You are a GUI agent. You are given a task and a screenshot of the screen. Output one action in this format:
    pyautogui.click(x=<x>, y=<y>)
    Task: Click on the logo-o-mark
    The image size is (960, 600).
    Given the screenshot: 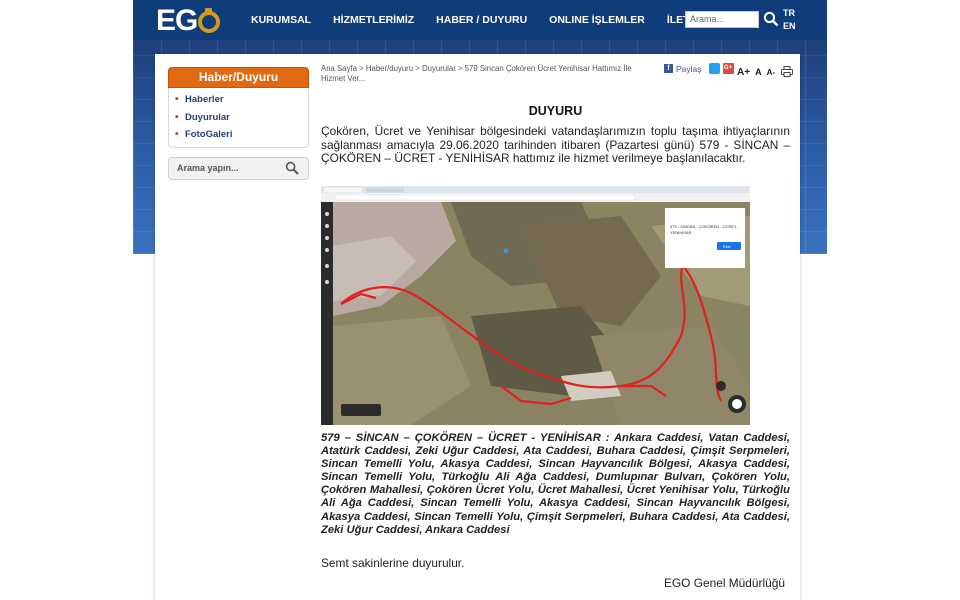 What is the action you would take?
    pyautogui.click(x=209, y=20)
    